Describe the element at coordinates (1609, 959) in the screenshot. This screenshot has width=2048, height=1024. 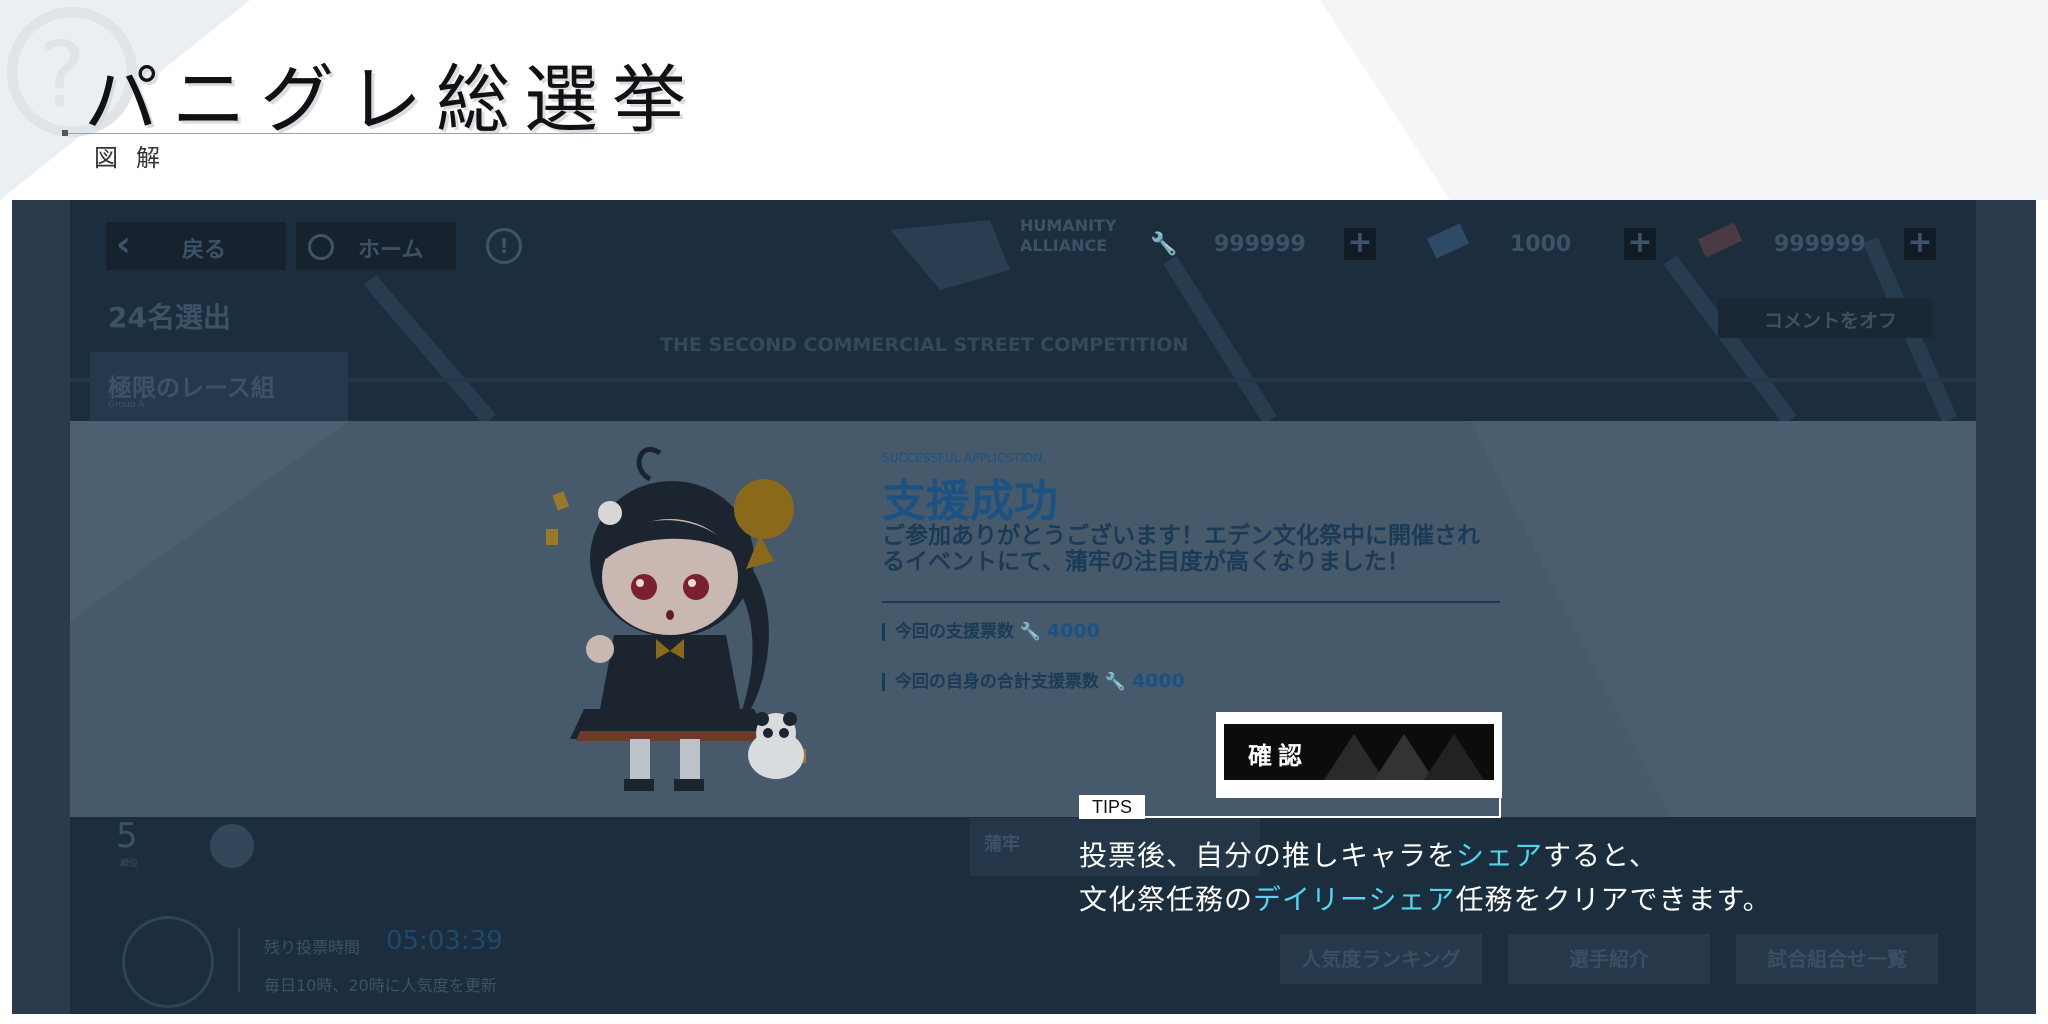
I see `player-intro-button: 選手紹介` at that location.